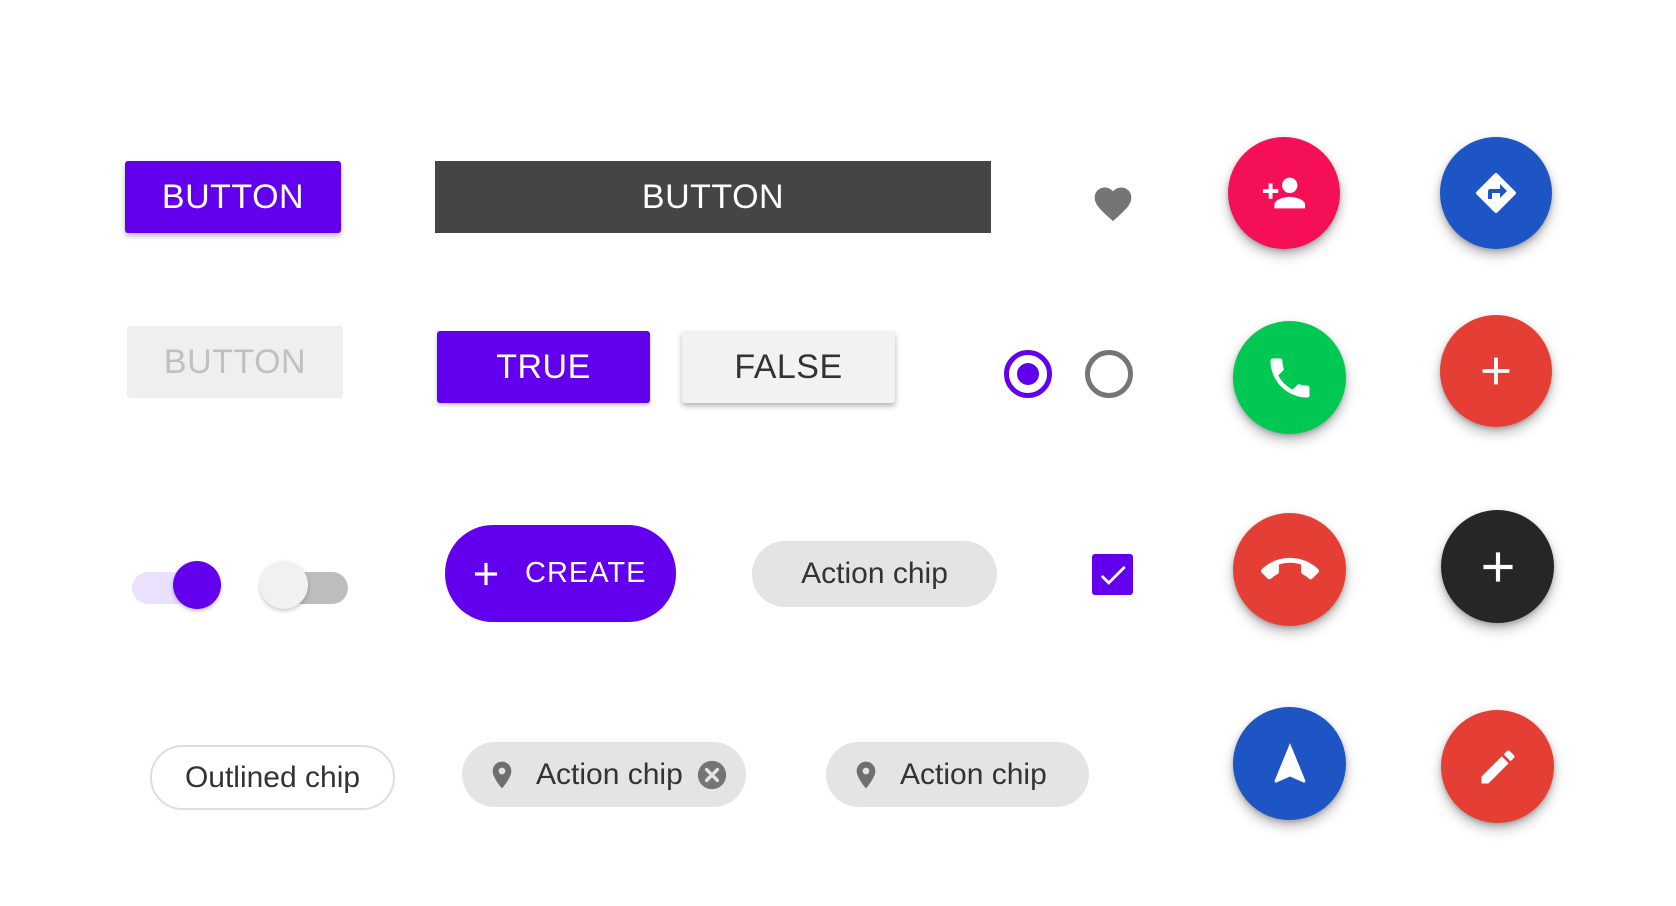 Image resolution: width=1676 pixels, height=906 pixels. I want to click on create-extended-fab: CREATE, so click(560, 573).